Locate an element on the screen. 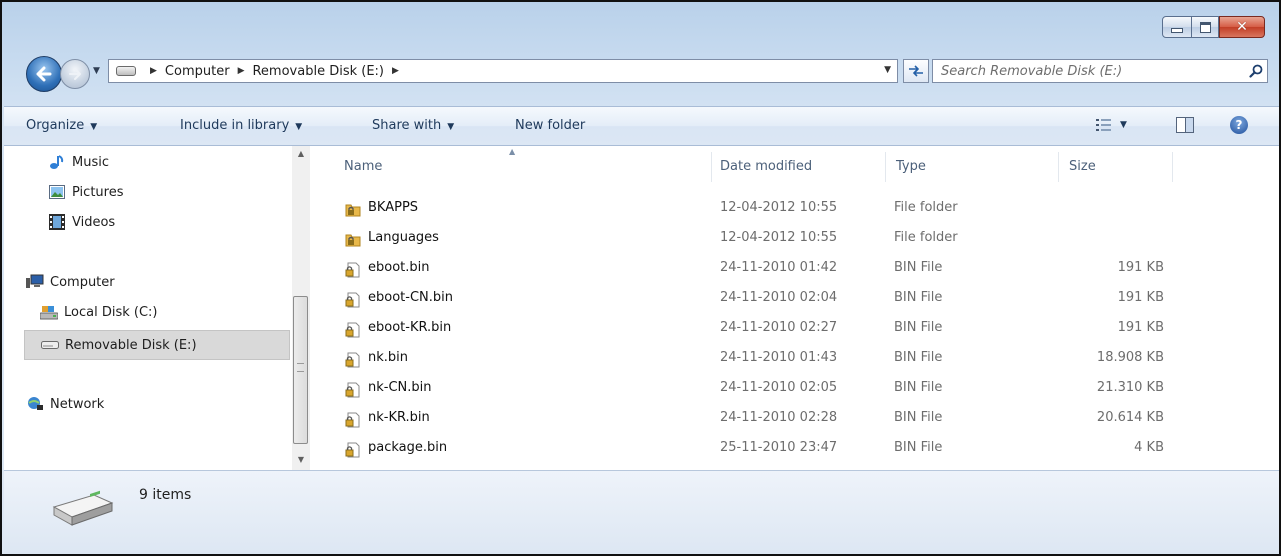  column-header-name: Name is located at coordinates (363, 166).